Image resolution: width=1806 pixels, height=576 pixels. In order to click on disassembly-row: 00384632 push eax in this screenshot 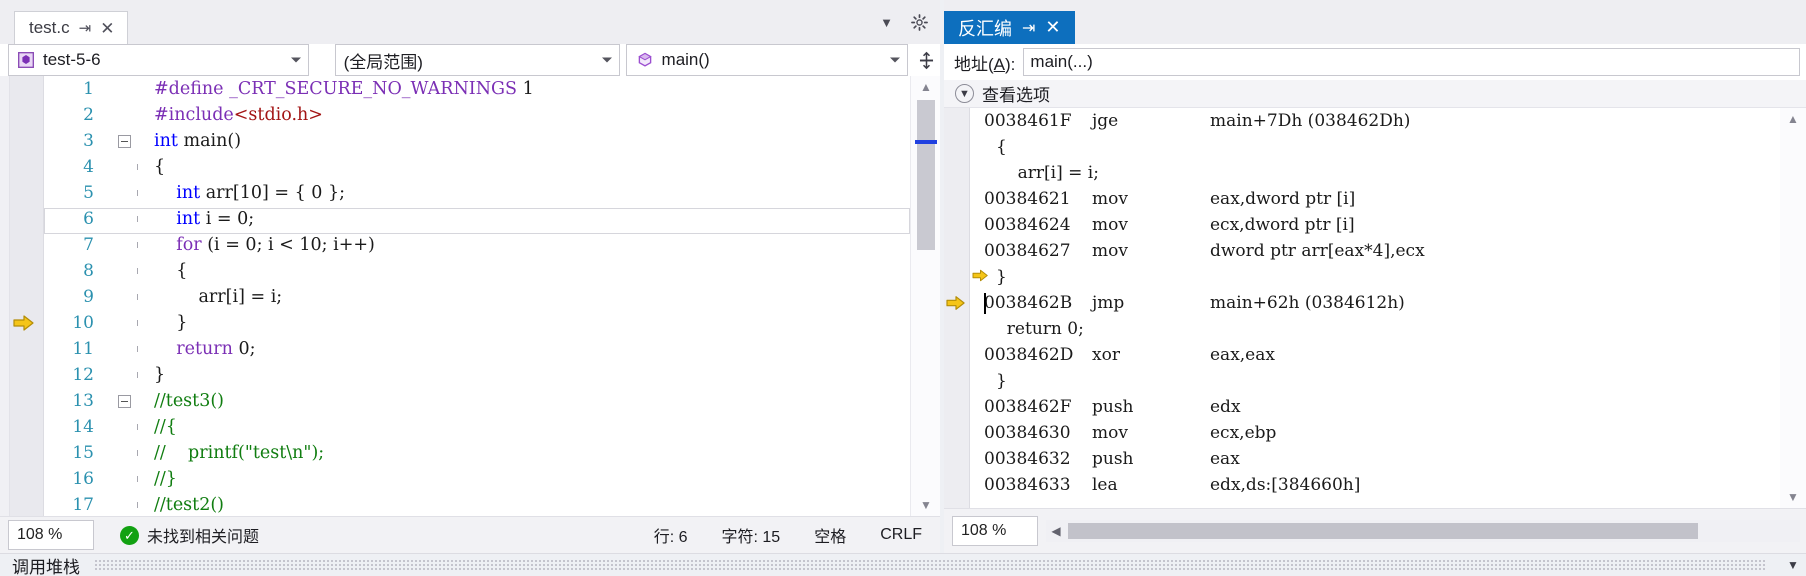, I will do `click(1388, 459)`.